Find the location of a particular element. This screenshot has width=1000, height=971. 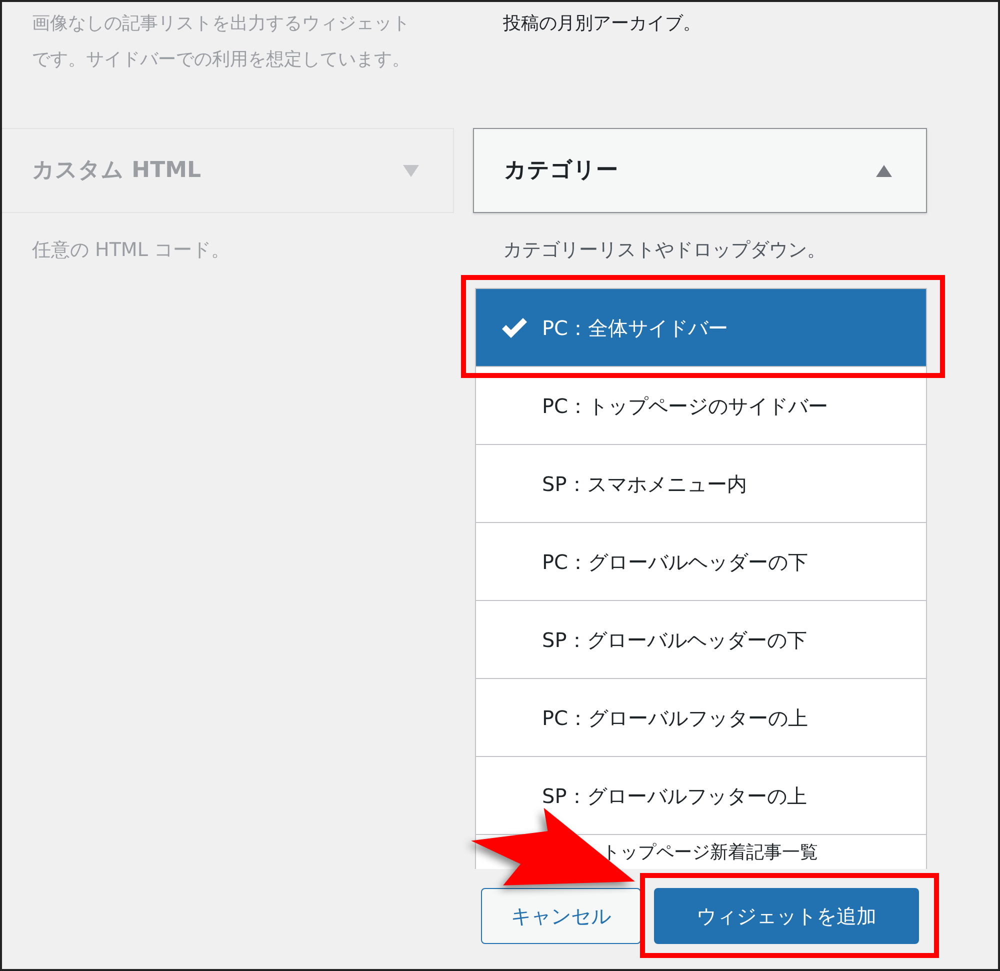

sidebar-area-option: トップページ新着記事一覧 is located at coordinates (701, 852).